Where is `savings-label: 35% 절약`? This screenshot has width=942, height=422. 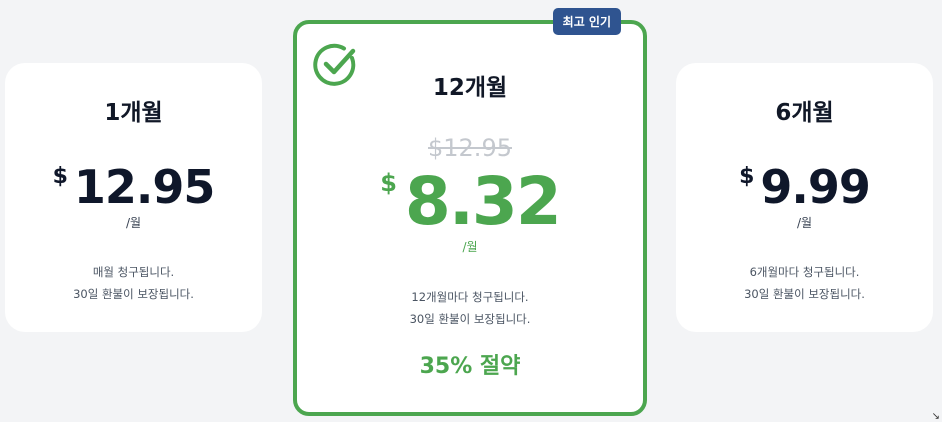 savings-label: 35% 절약 is located at coordinates (470, 366).